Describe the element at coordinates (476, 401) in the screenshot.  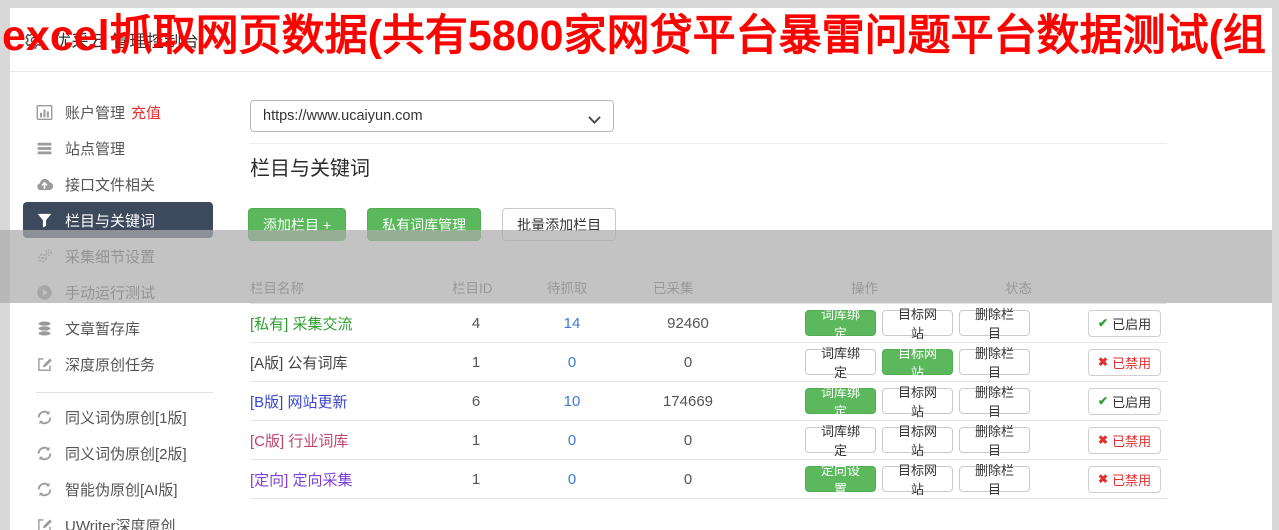
I see `column-id-value: 6` at that location.